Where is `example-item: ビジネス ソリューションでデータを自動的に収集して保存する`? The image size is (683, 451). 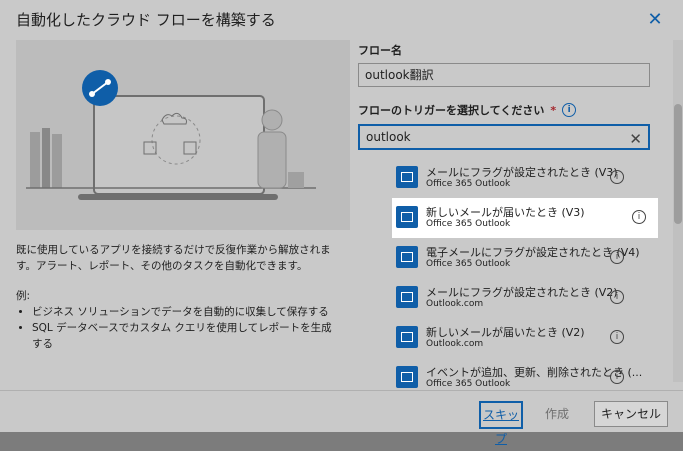
example-item: ビジネス ソリューションでデータを自動的に収集して保存する is located at coordinates (184, 312).